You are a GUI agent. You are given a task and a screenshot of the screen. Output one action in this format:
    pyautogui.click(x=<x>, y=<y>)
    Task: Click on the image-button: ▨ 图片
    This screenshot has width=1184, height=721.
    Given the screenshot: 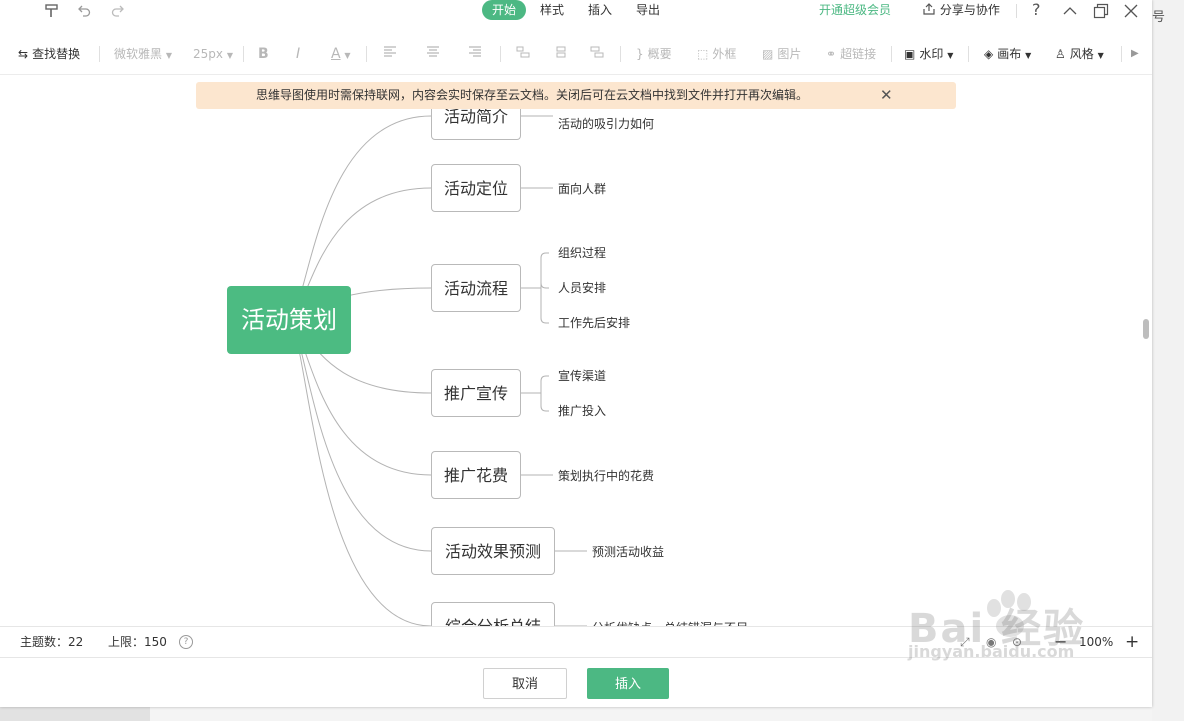 What is the action you would take?
    pyautogui.click(x=781, y=54)
    